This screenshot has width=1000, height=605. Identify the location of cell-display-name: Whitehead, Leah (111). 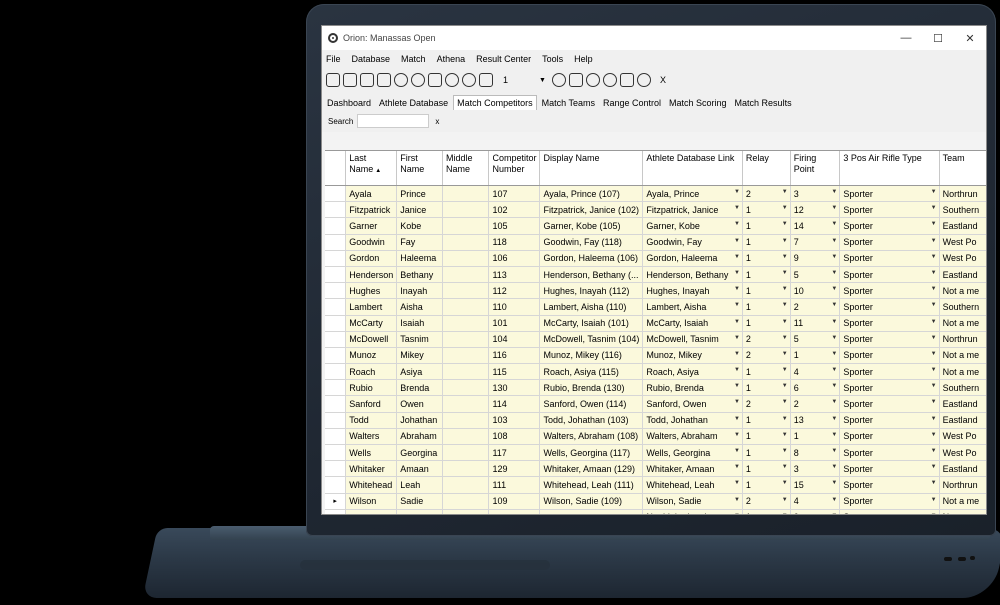
(591, 485).